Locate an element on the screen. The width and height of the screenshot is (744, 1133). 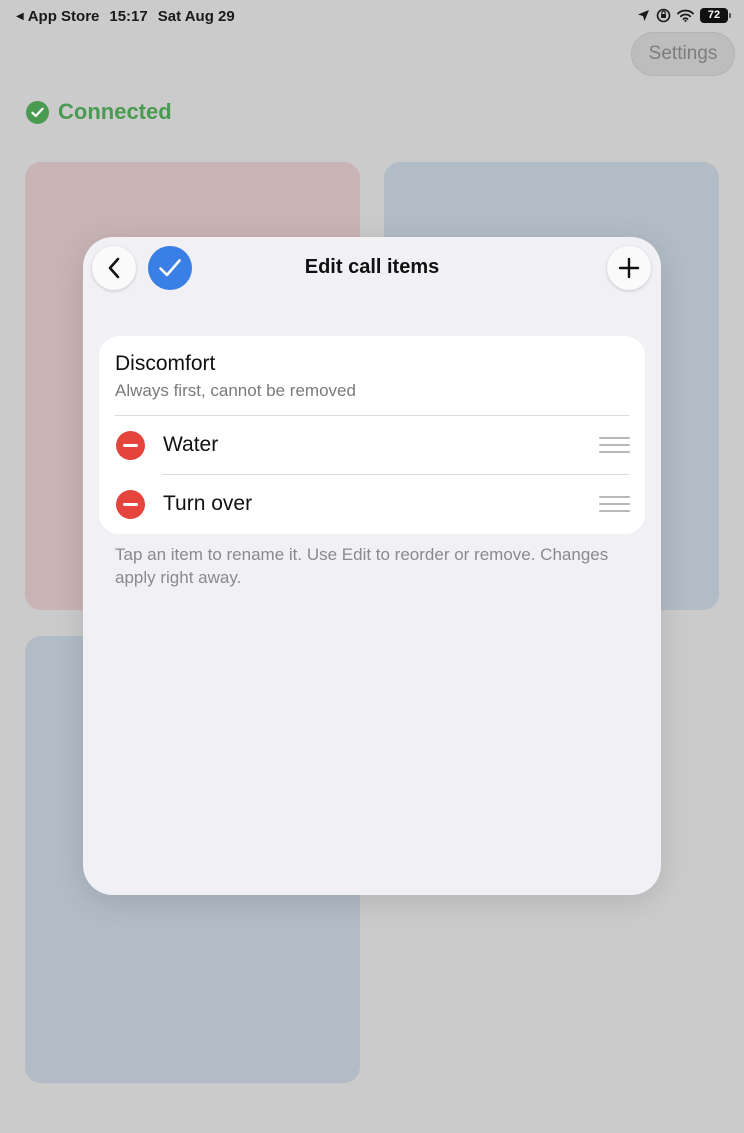
connection-status: Connected is located at coordinates (99, 112).